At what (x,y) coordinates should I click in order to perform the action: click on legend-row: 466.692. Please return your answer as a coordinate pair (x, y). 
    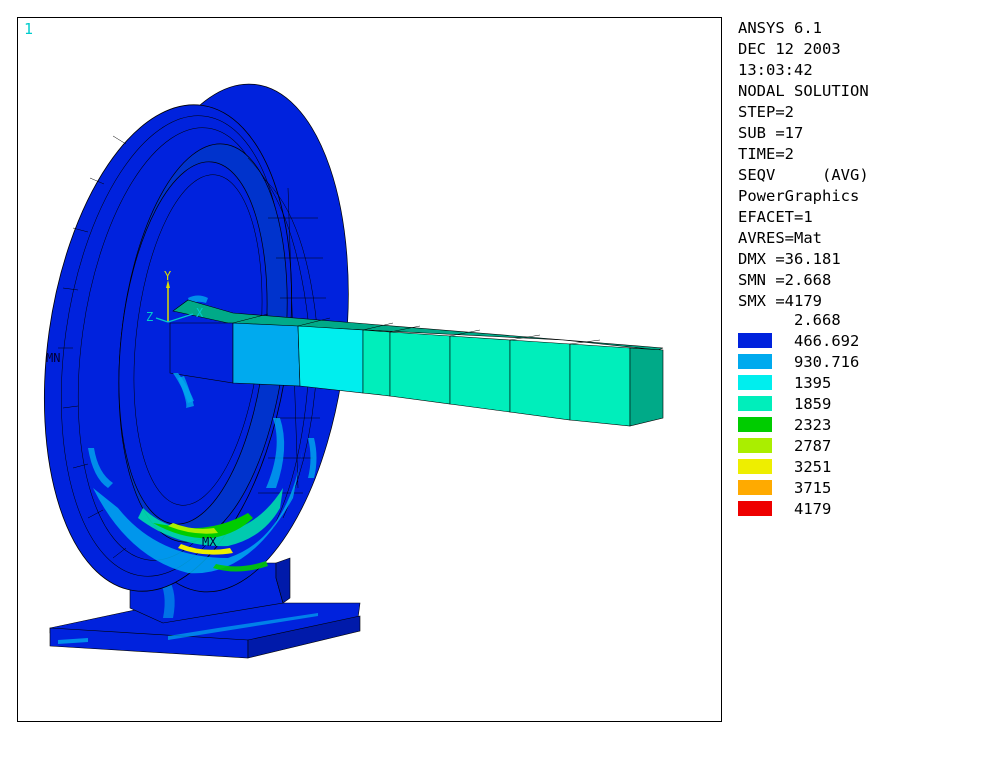
    Looking at the image, I should click on (858, 341).